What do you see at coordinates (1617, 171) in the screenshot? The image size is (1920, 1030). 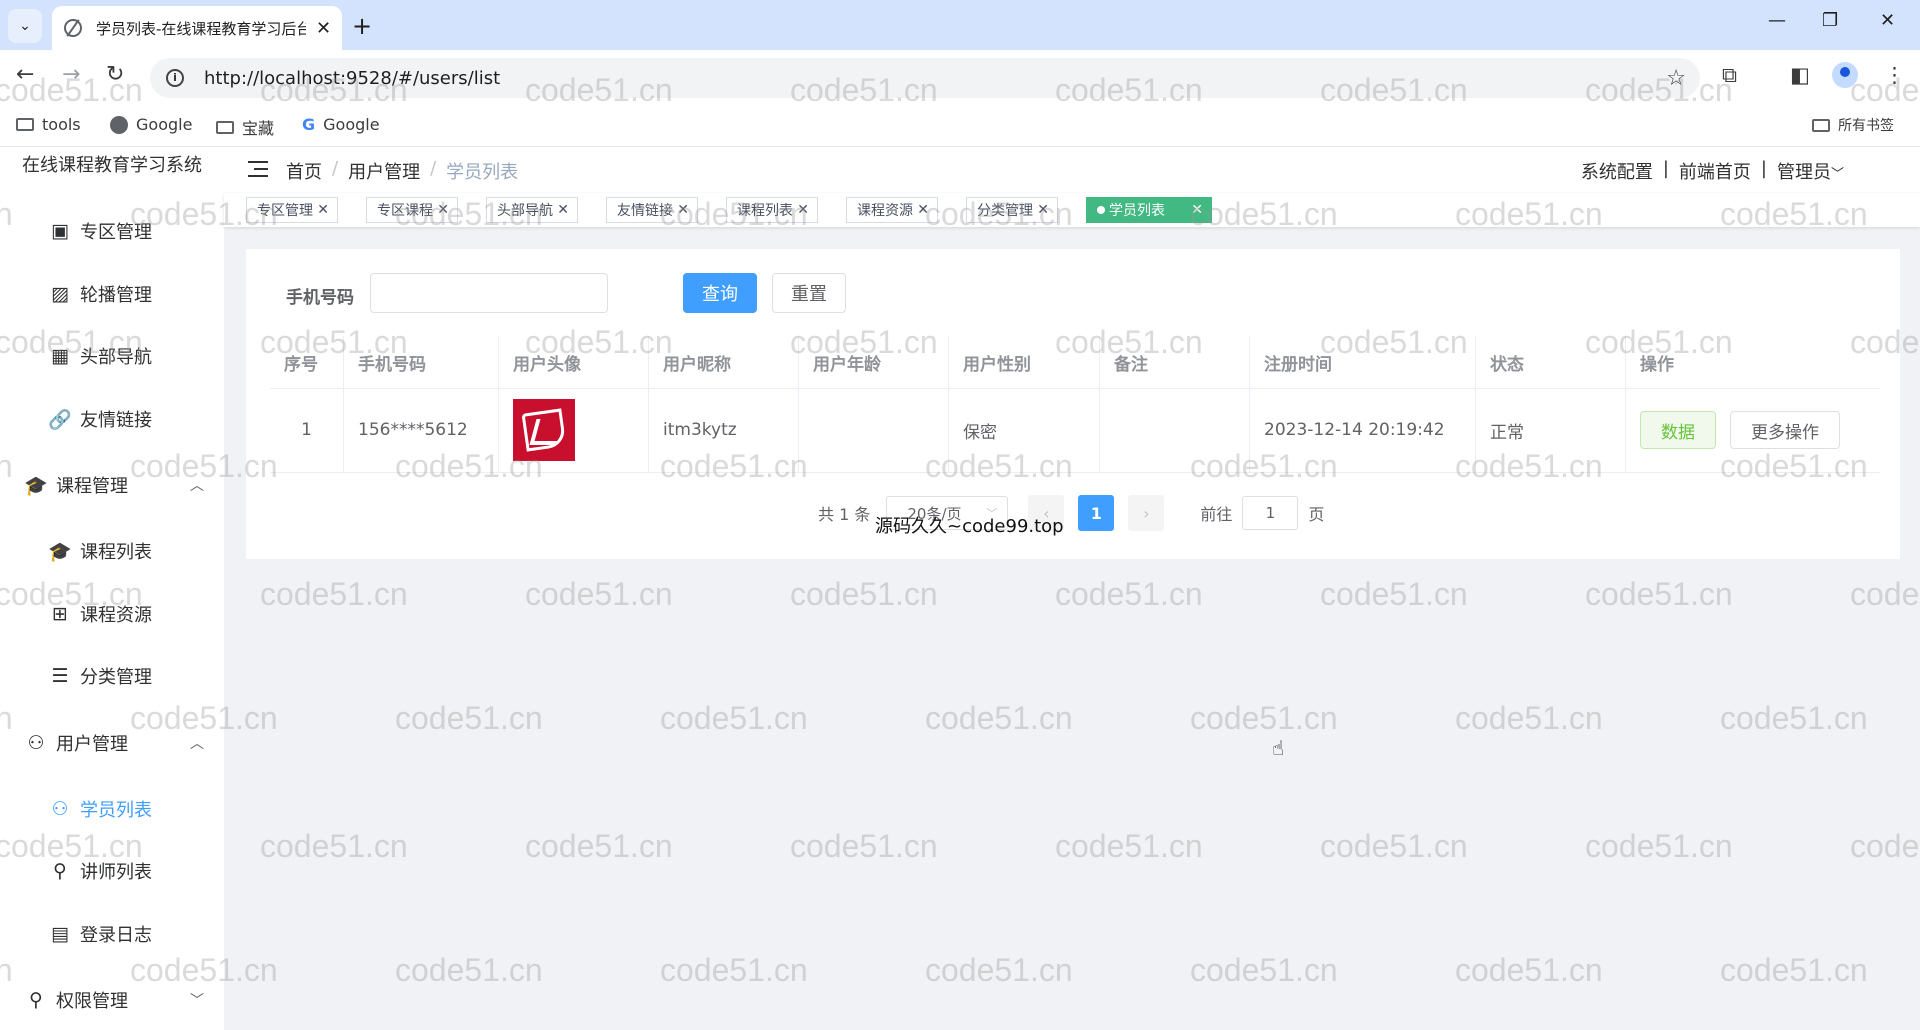 I see `system-config-link: 系统配置` at bounding box center [1617, 171].